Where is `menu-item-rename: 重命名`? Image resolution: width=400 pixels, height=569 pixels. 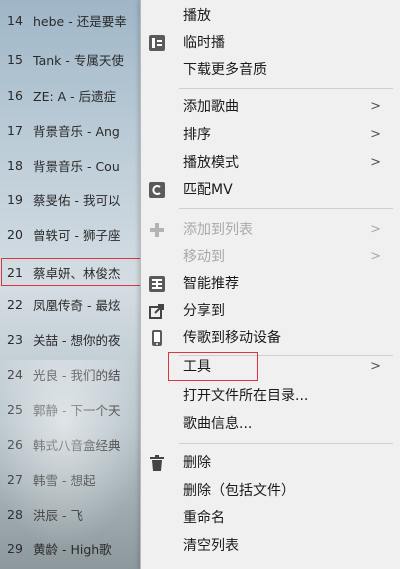
menu-item-rename: 重命名 is located at coordinates (270, 518).